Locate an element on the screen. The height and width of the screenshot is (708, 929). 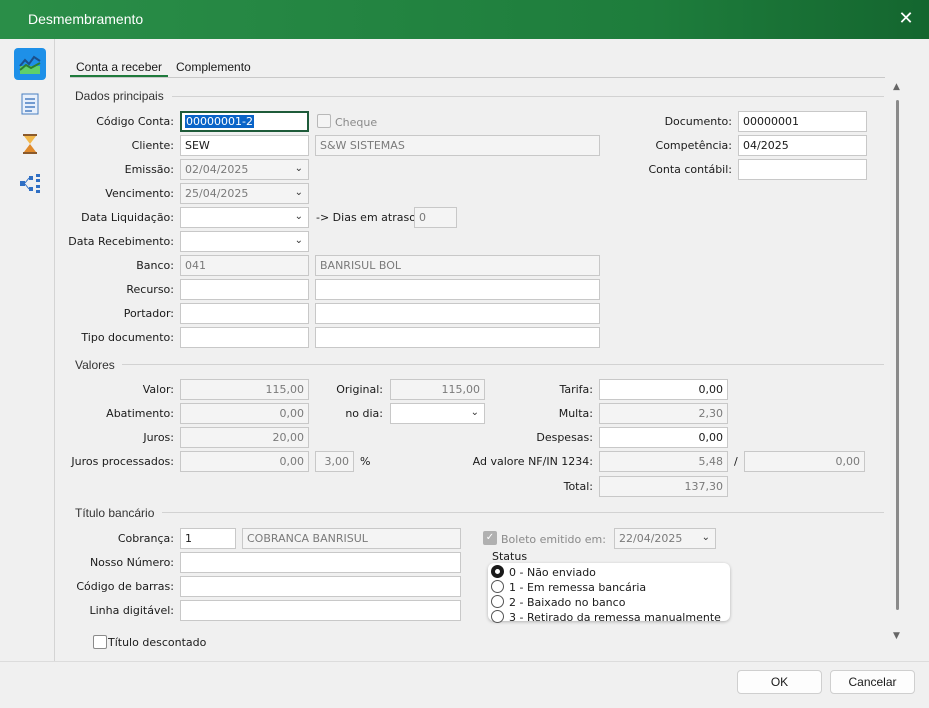
active-tab-indicator is located at coordinates (119, 76).